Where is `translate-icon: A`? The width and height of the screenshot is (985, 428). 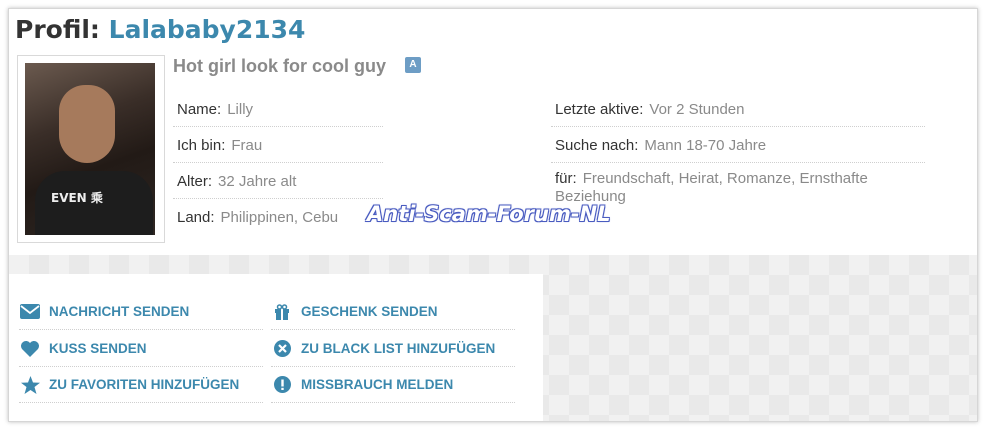
translate-icon: A is located at coordinates (413, 65).